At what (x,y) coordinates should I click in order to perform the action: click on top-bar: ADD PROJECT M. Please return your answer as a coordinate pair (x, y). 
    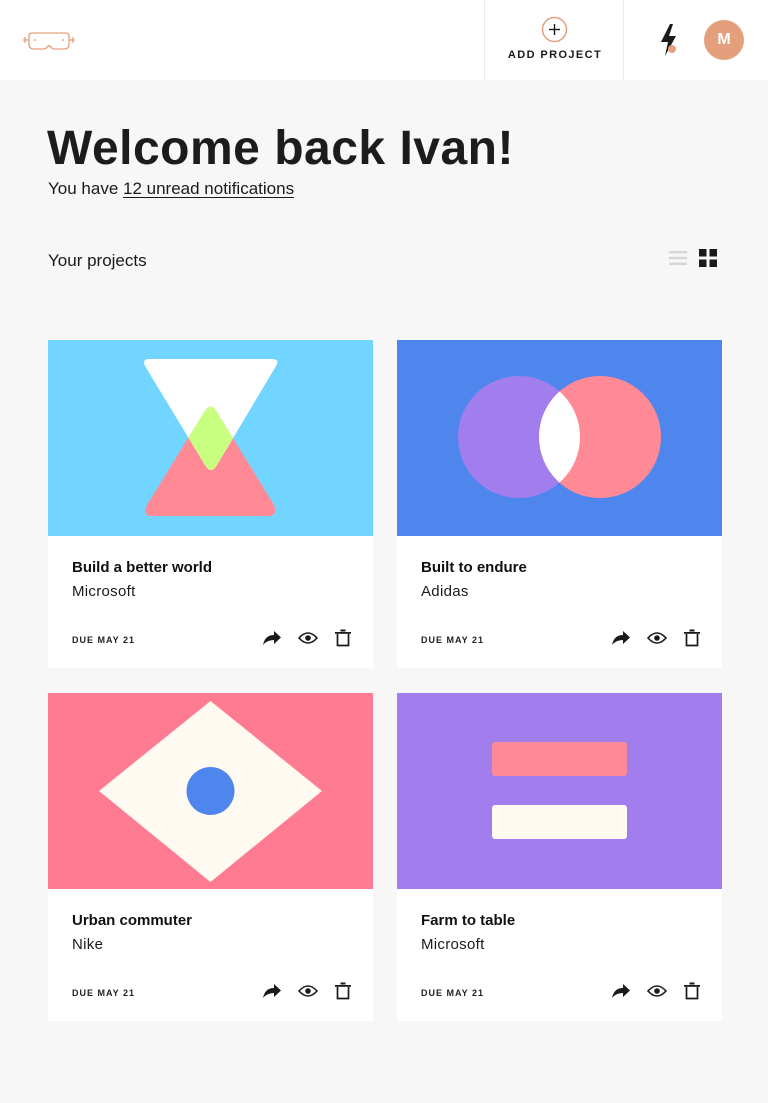
    Looking at the image, I should click on (384, 40).